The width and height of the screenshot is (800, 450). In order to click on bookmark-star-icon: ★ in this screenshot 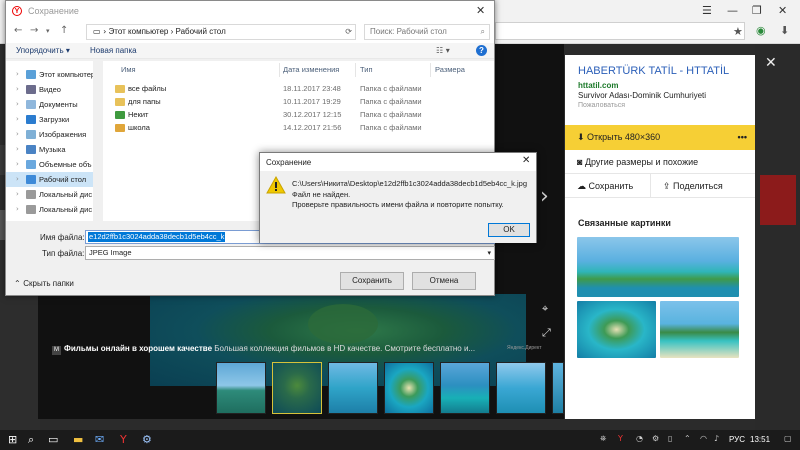, I will do `click(738, 31)`.